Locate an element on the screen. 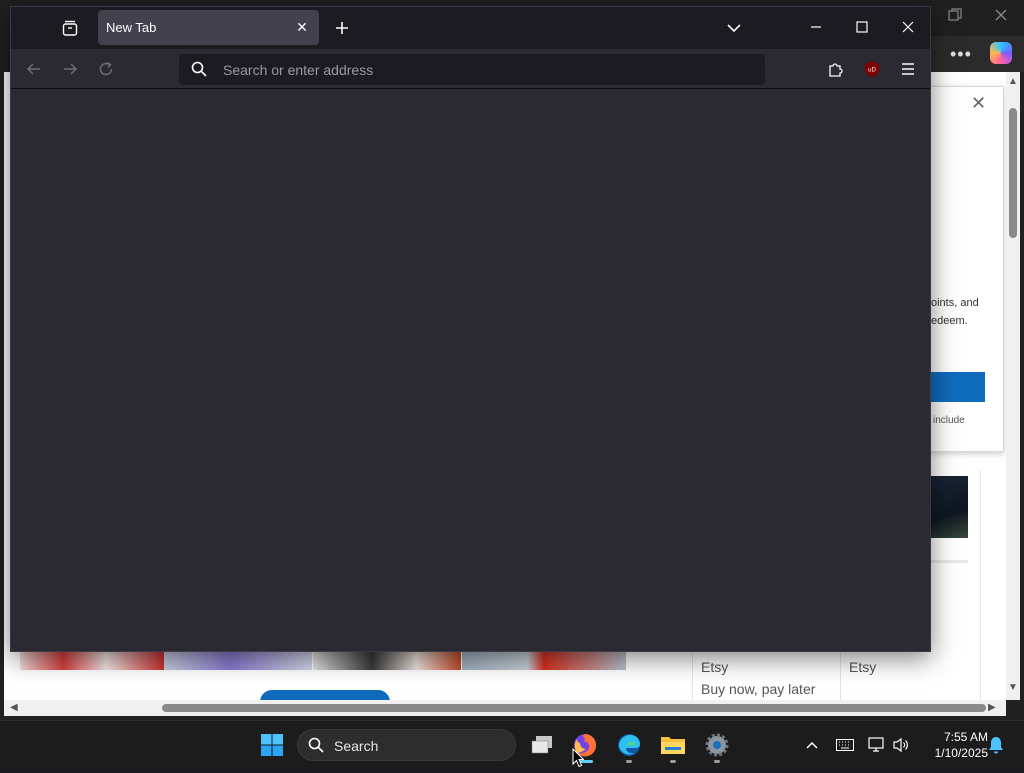 The width and height of the screenshot is (1024, 773). reload-button is located at coordinates (106, 69).